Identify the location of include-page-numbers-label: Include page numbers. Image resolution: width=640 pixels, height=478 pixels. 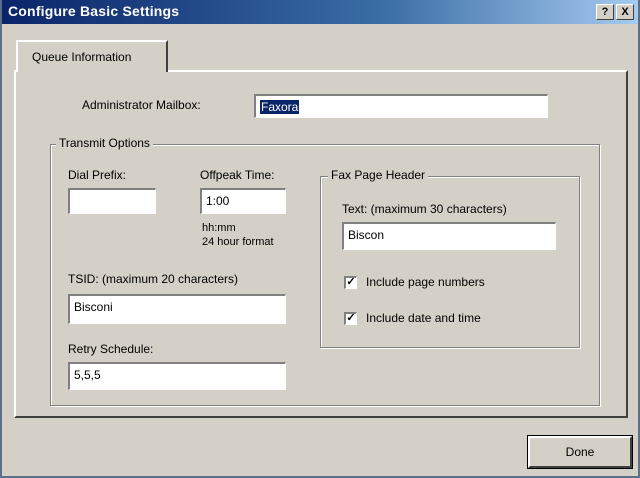
(425, 282).